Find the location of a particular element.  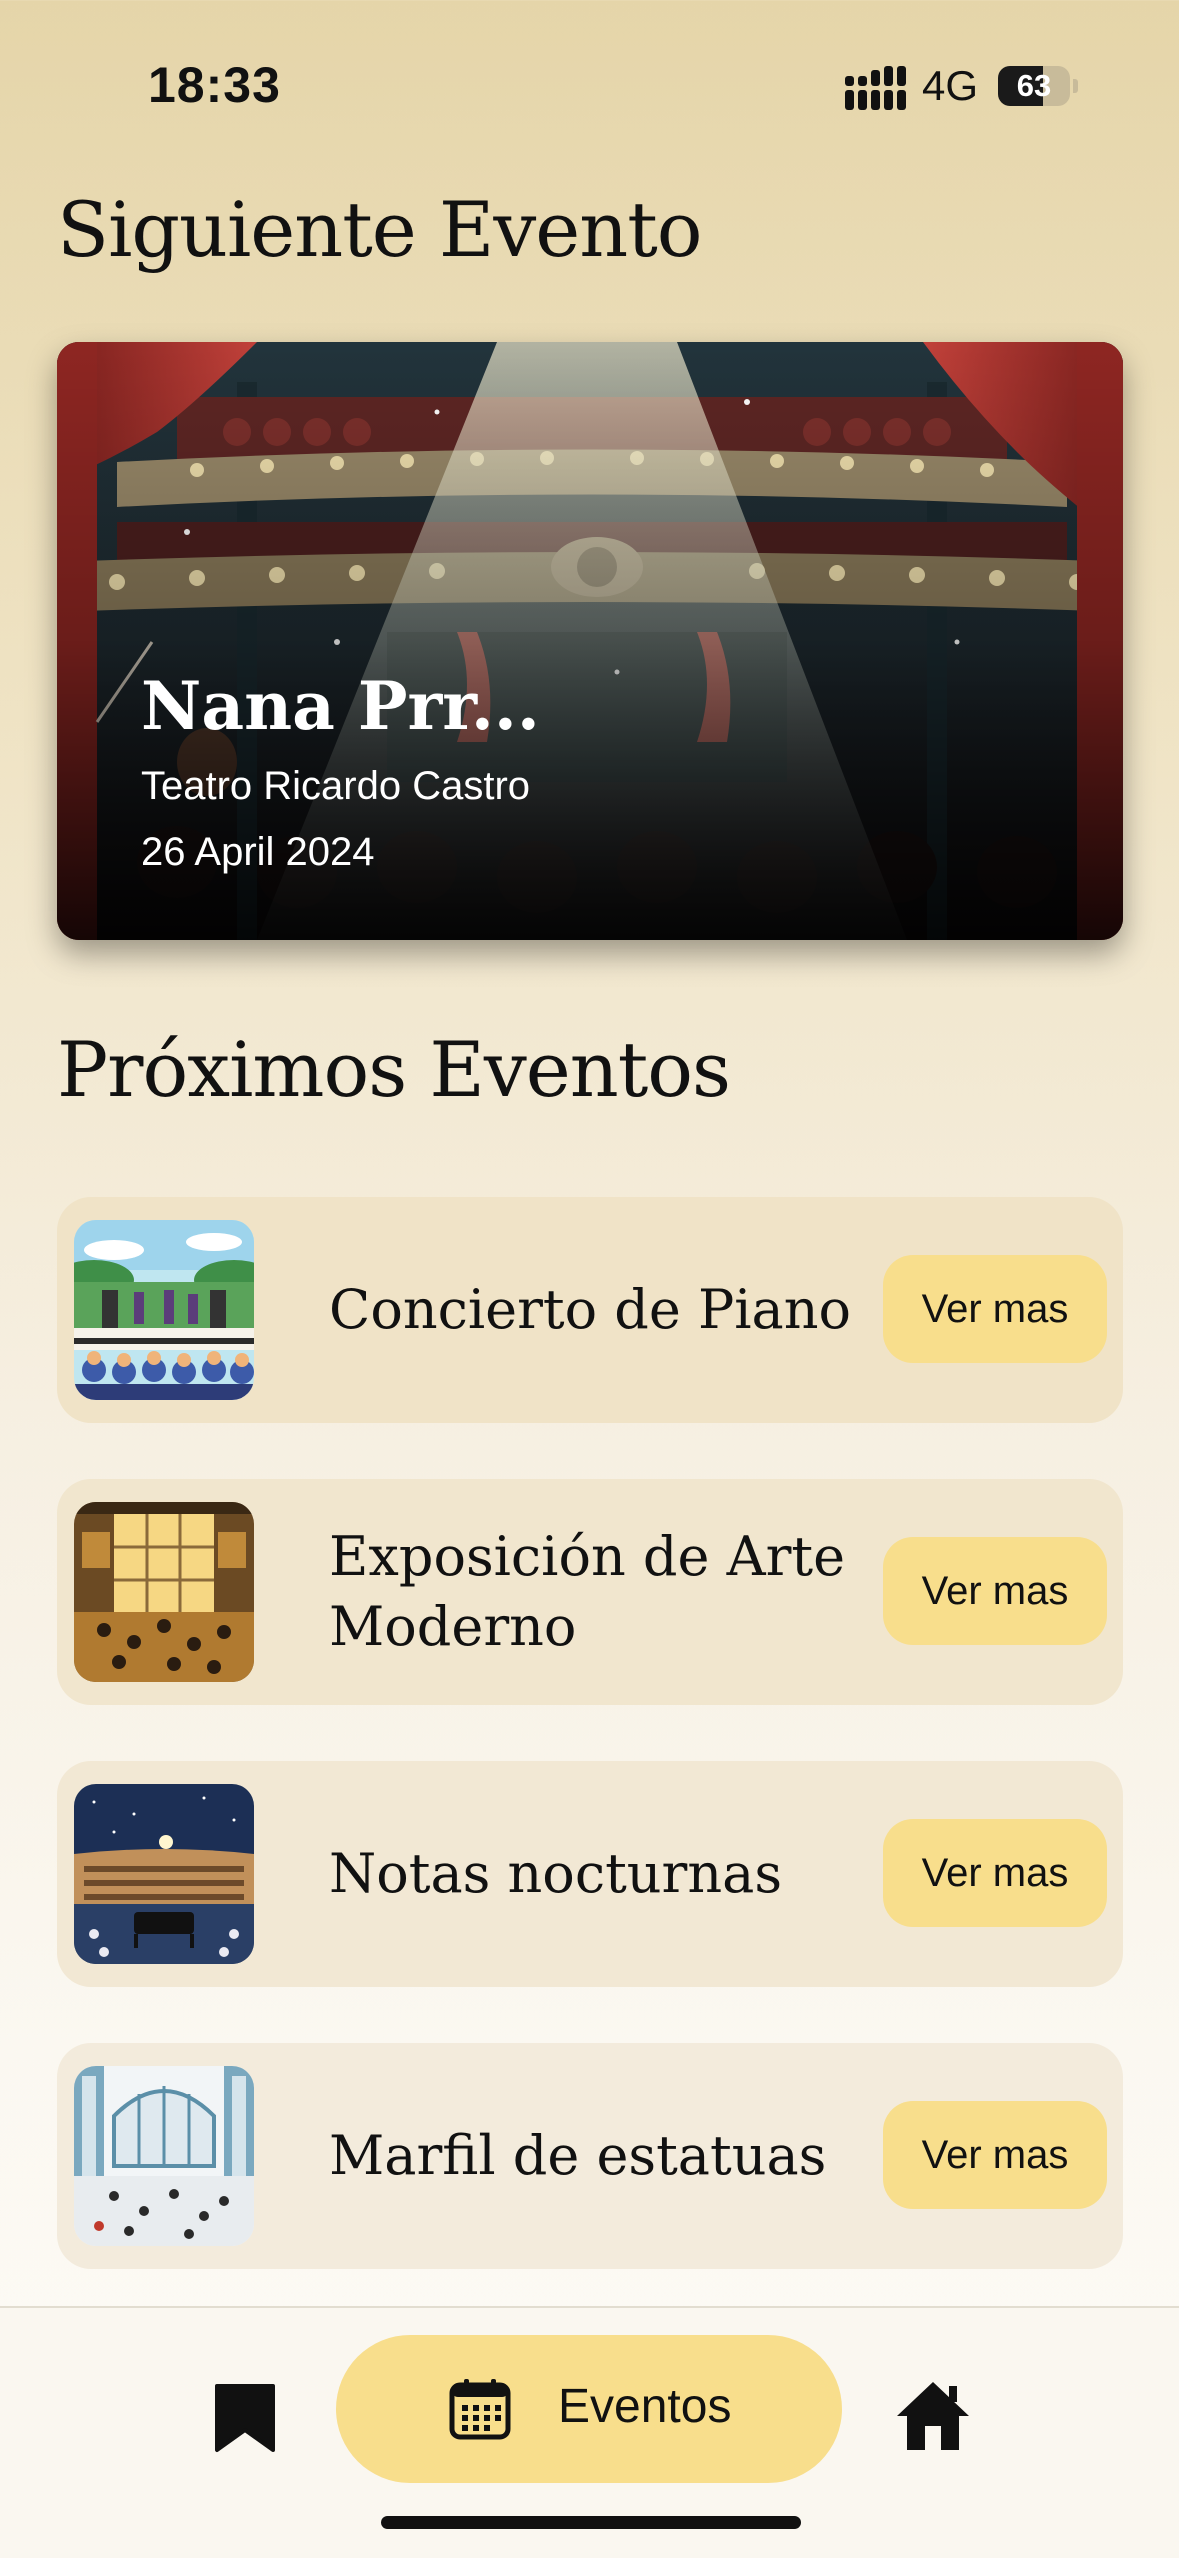

nav-tab-eventos: Eventos is located at coordinates (589, 2409).